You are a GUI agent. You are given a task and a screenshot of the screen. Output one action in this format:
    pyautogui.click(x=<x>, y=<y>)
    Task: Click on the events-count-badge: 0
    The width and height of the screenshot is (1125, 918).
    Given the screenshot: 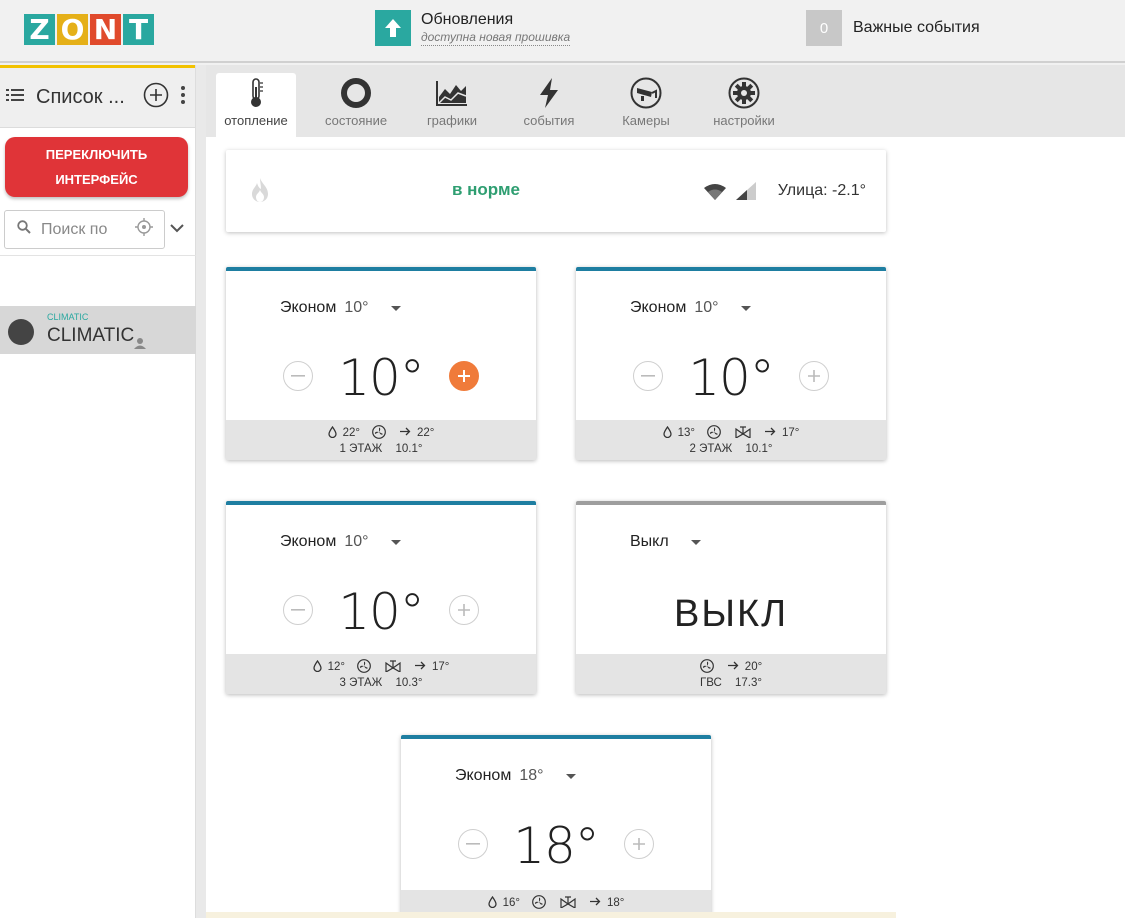 What is the action you would take?
    pyautogui.click(x=824, y=28)
    